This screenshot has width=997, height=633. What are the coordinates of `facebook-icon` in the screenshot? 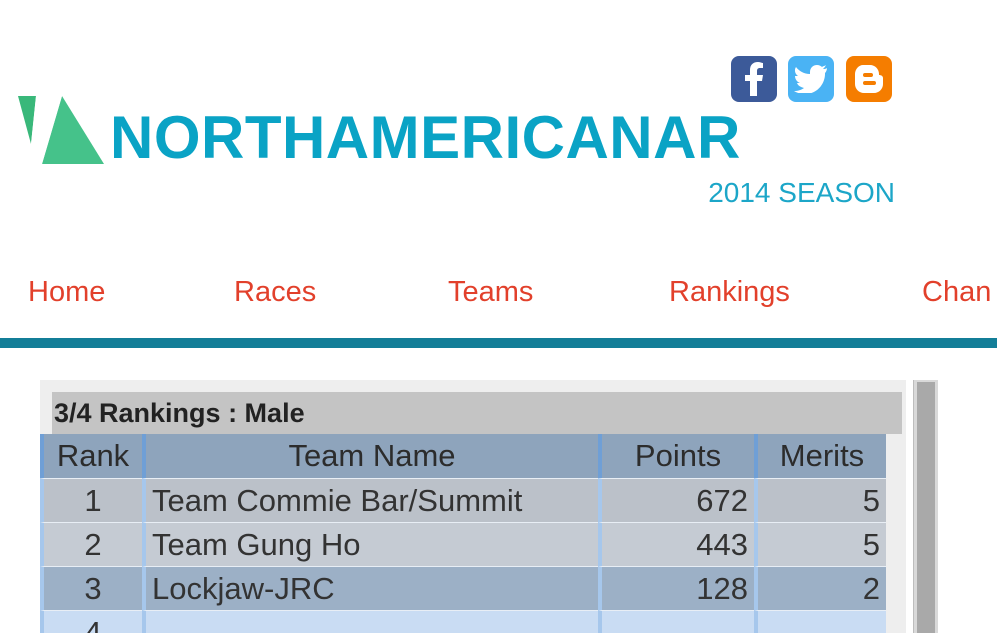 It's located at (754, 79).